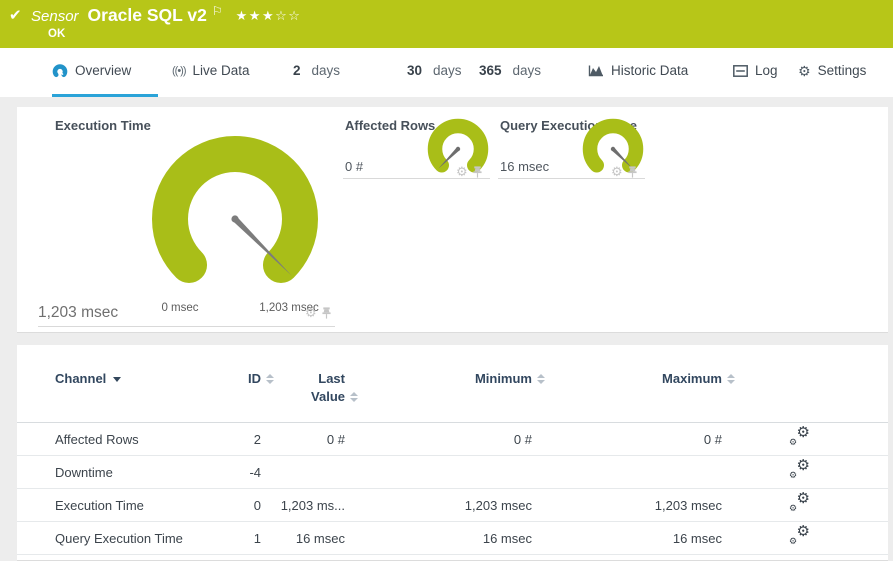  I want to click on sensor-status-banner: ✔ Sensor Oracle SQL v2 ⚐ ★★★☆☆ OK, so click(446, 24).